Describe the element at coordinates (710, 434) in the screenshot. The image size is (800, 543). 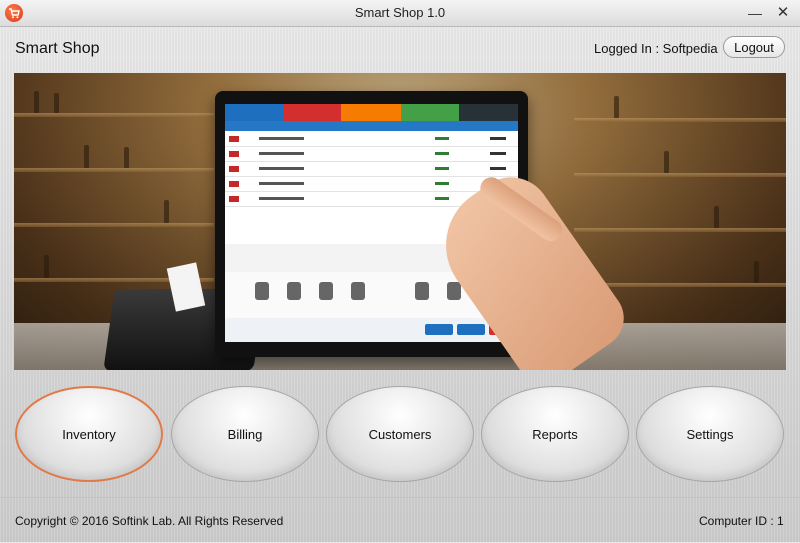
I see `nav-settings-button: Settings` at that location.